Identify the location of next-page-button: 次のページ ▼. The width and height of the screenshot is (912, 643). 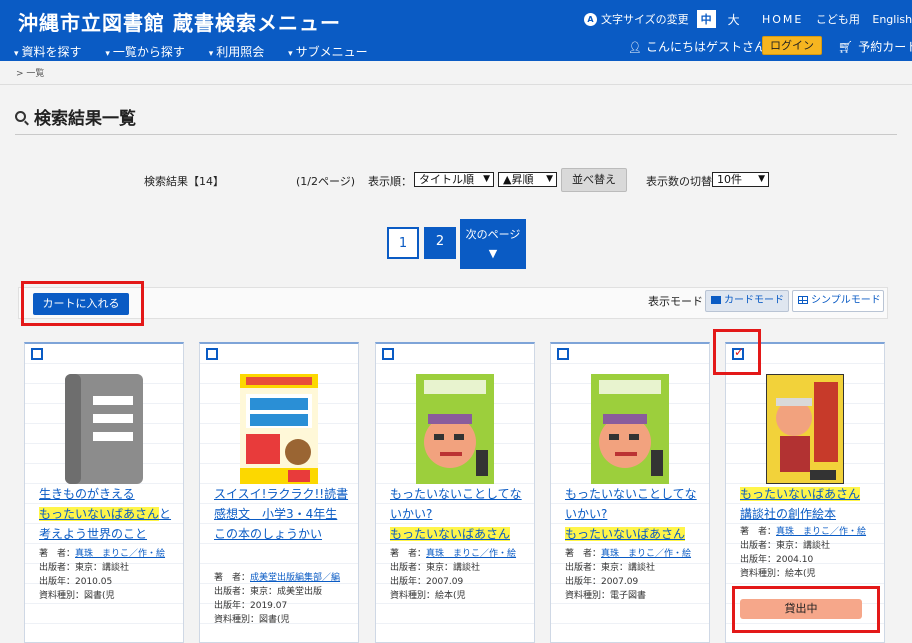
(493, 244).